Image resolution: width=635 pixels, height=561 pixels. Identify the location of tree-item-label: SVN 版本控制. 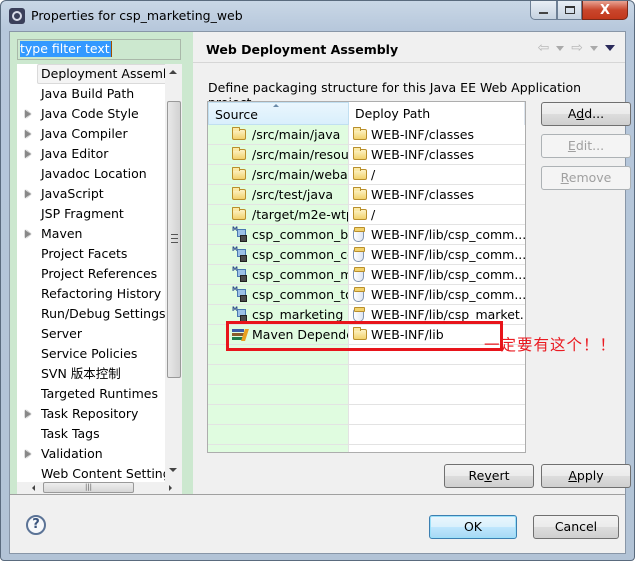
(81, 373).